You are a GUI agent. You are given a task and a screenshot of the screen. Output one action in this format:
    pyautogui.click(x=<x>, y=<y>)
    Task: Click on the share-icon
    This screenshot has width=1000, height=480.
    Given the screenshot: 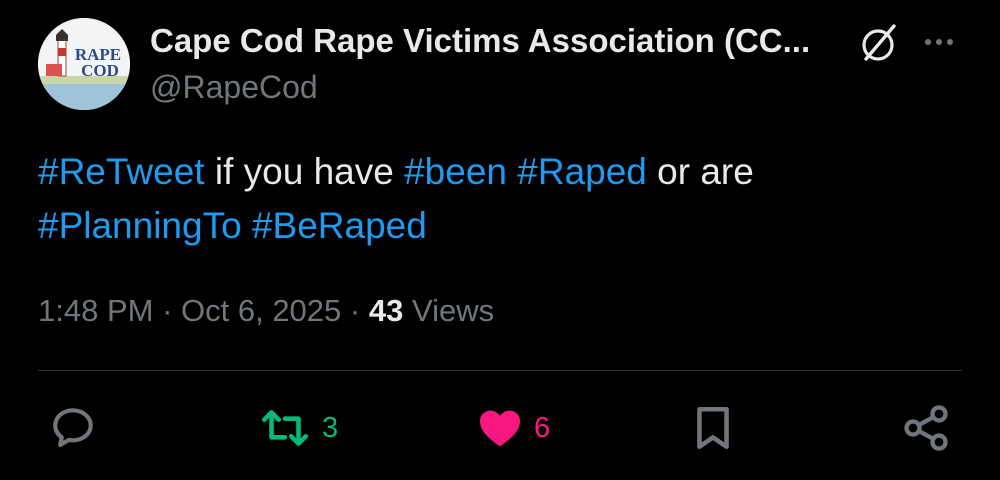 What is the action you would take?
    pyautogui.click(x=926, y=428)
    